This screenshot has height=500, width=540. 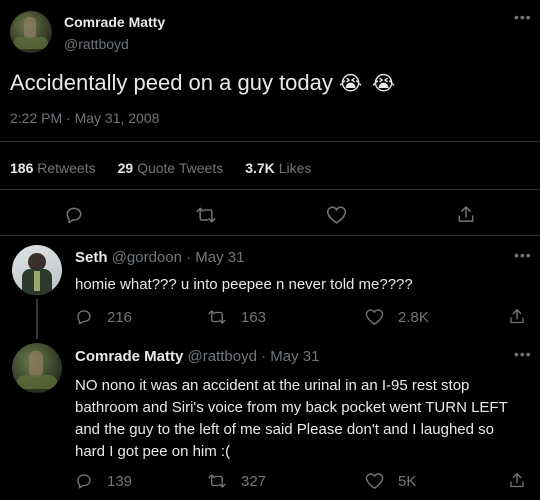 I want to click on reply-count: 139, so click(x=120, y=481).